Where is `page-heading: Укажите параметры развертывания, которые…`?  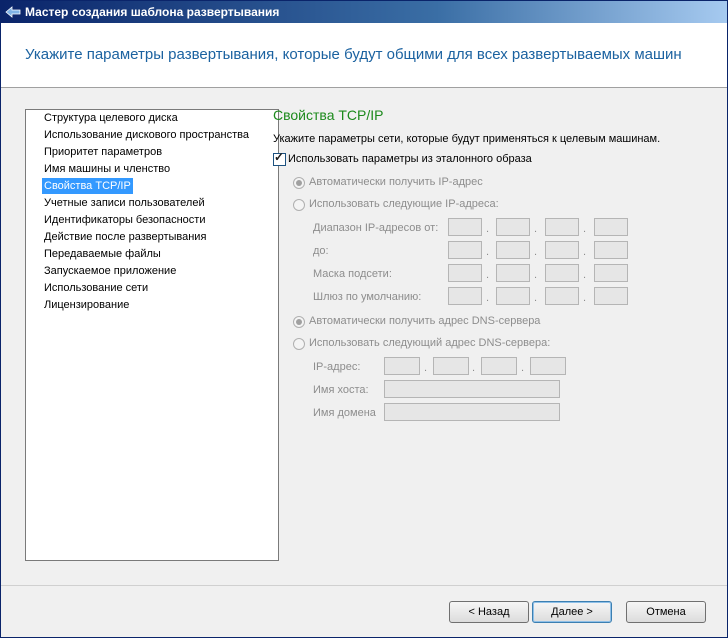 page-heading: Укажите параметры развертывания, которые… is located at coordinates (353, 54).